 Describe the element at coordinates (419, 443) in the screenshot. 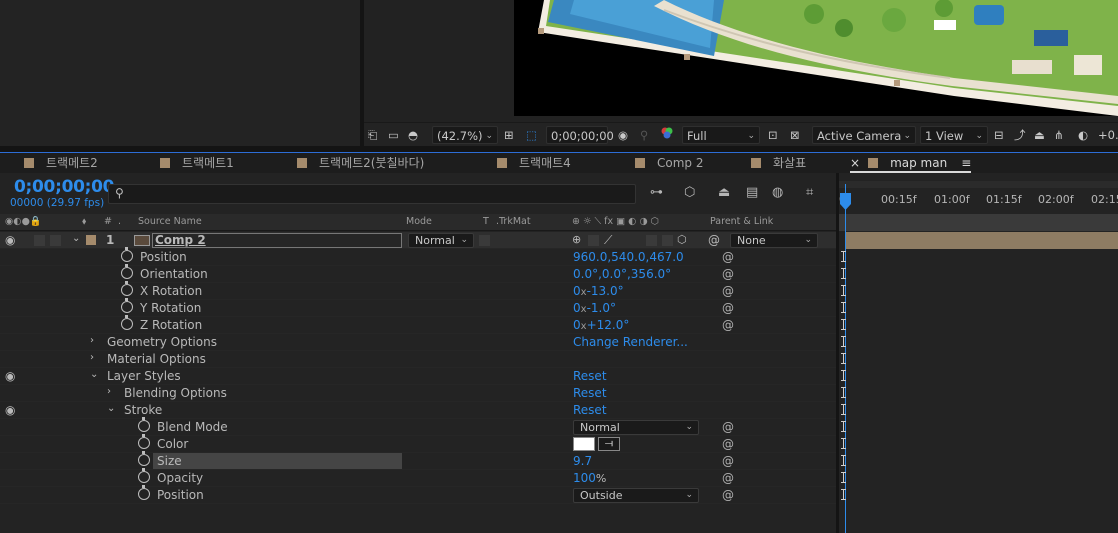

I see `property-row-color: Color ⟞ @` at that location.